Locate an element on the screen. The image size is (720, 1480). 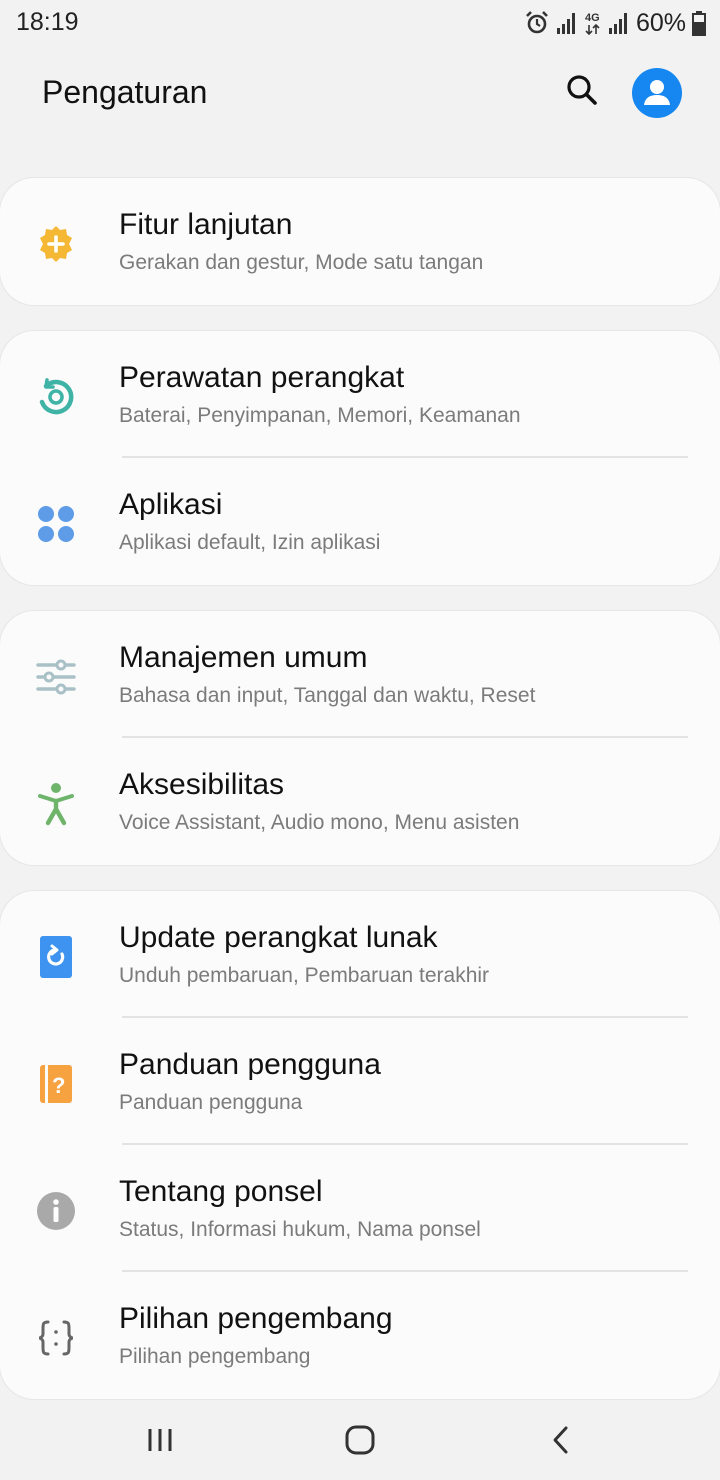
status-time: 18:19 is located at coordinates (47, 22).